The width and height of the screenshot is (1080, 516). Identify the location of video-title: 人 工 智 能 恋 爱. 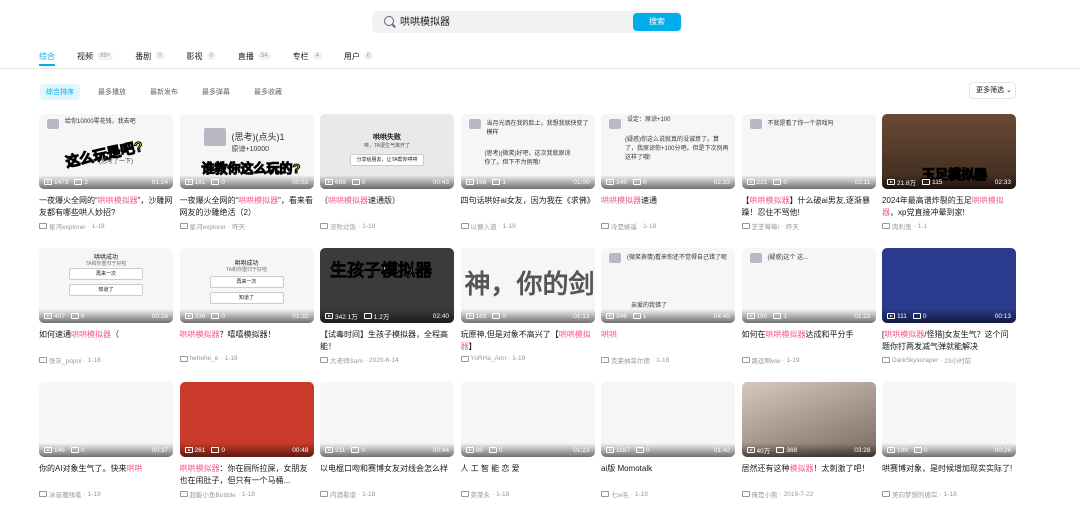
(528, 475).